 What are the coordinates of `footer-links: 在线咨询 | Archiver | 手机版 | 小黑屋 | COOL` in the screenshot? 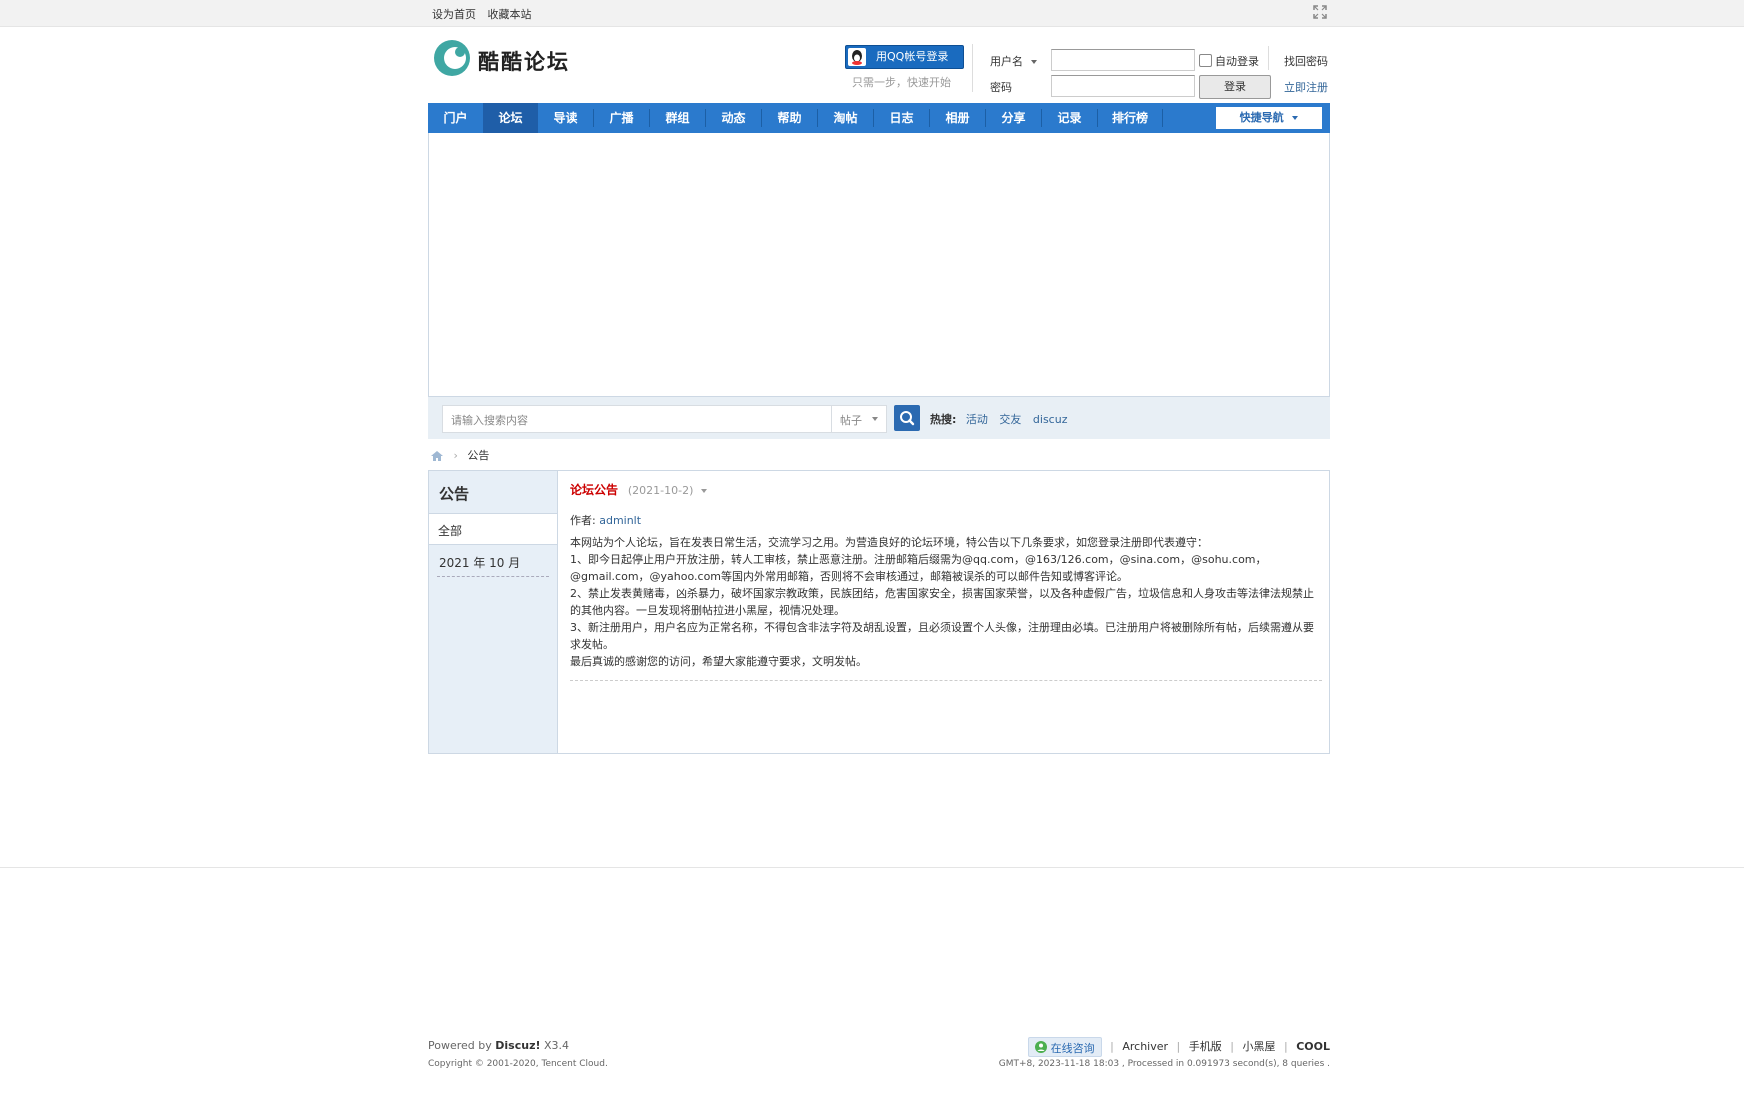 It's located at (1178, 1047).